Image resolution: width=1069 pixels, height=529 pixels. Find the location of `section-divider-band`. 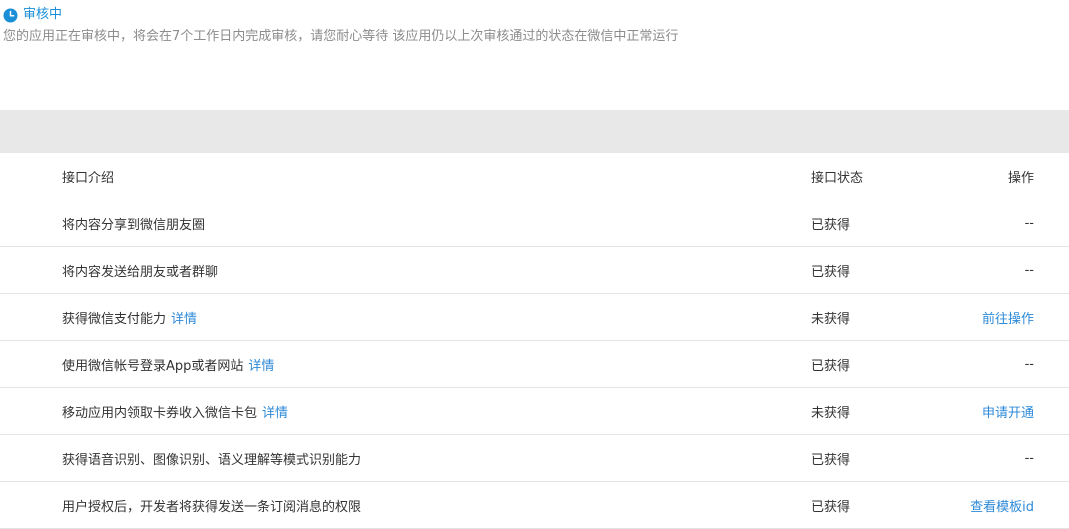

section-divider-band is located at coordinates (534, 131).